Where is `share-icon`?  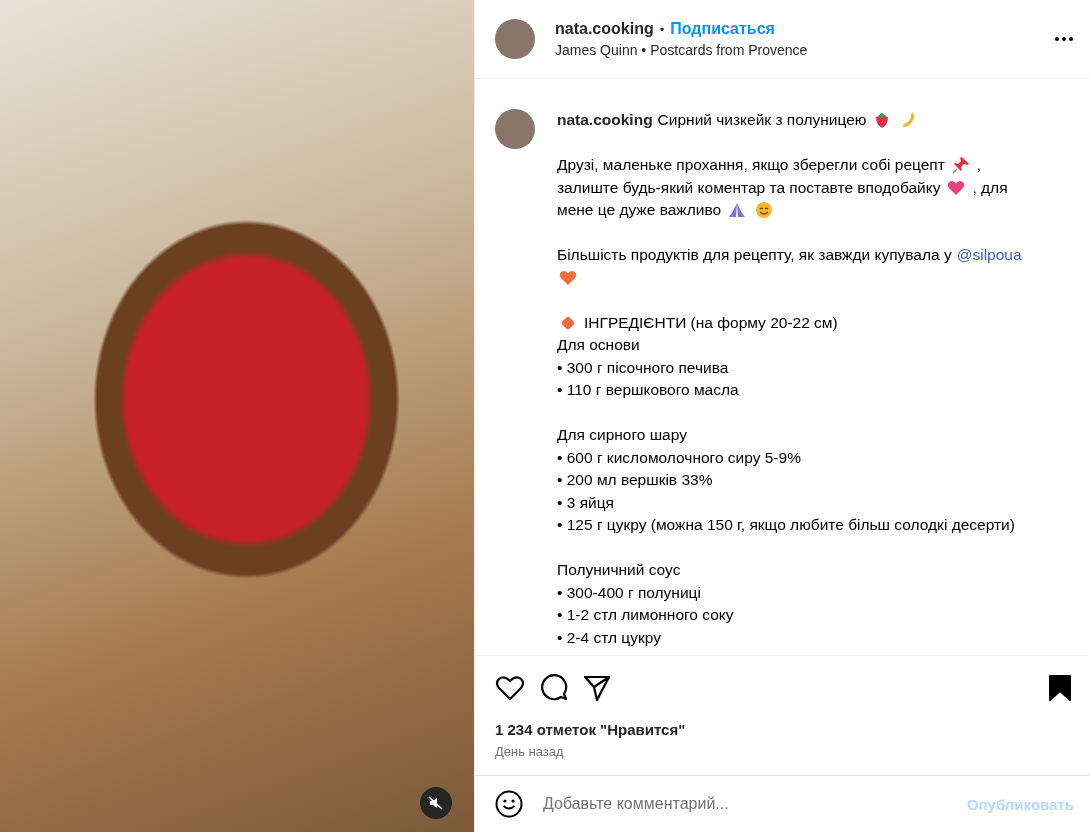
share-icon is located at coordinates (597, 687).